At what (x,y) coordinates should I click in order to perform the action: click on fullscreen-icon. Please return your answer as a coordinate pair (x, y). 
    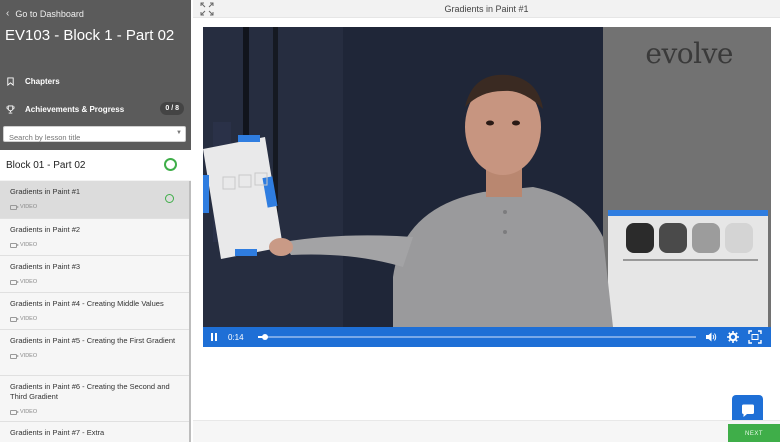
    Looking at the image, I should click on (755, 337).